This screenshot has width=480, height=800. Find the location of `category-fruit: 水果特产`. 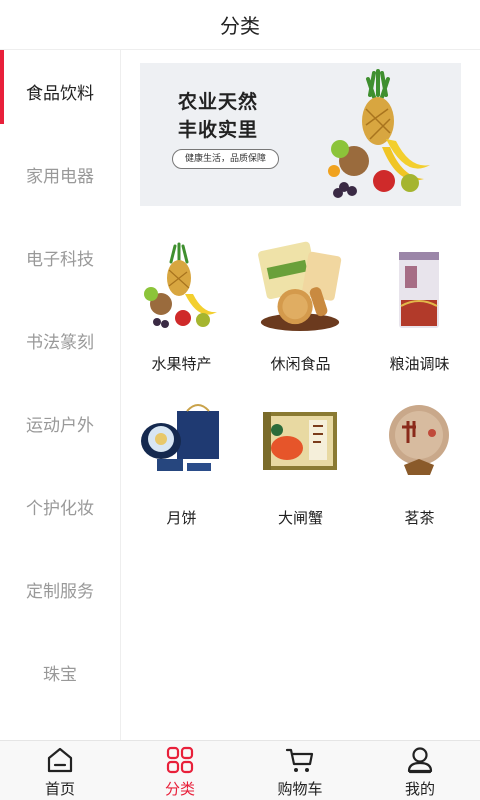

category-fruit: 水果特产 is located at coordinates (181, 310).